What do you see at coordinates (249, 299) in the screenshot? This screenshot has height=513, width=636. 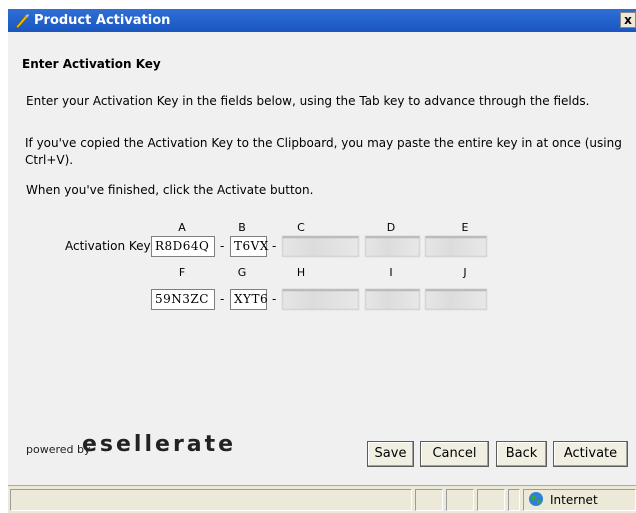 I see `key-field-g: XYT6` at bounding box center [249, 299].